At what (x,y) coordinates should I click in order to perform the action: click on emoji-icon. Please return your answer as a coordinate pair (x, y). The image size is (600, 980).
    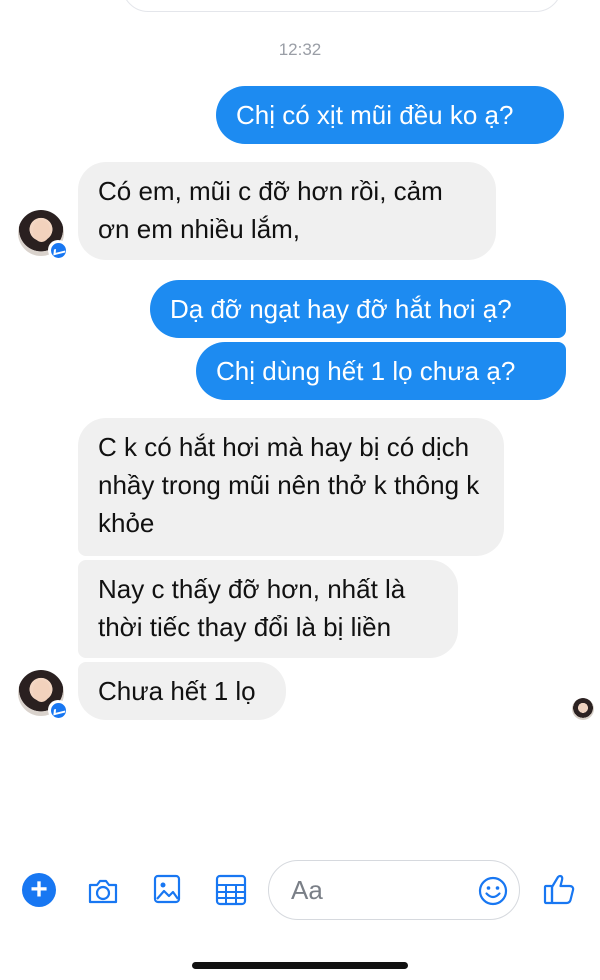
    Looking at the image, I should click on (493, 891).